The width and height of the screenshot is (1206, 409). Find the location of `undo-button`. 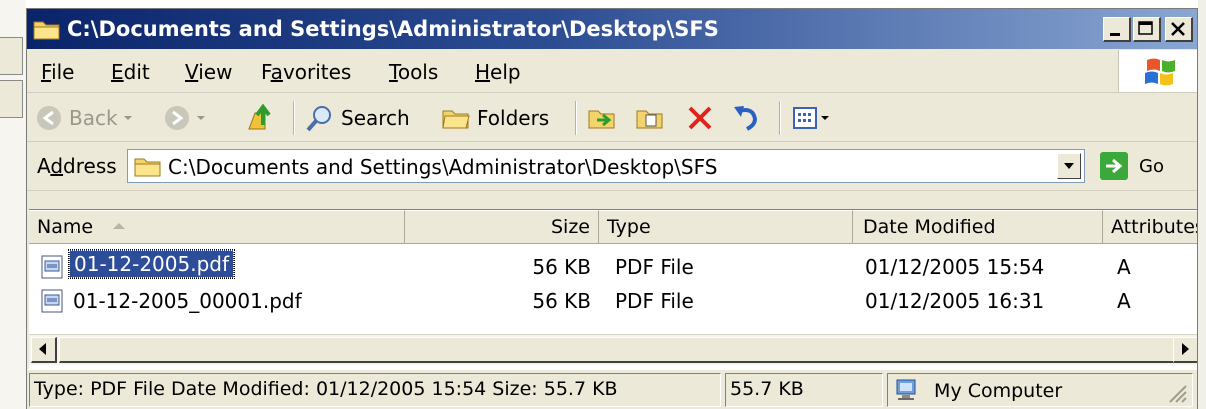

undo-button is located at coordinates (746, 118).